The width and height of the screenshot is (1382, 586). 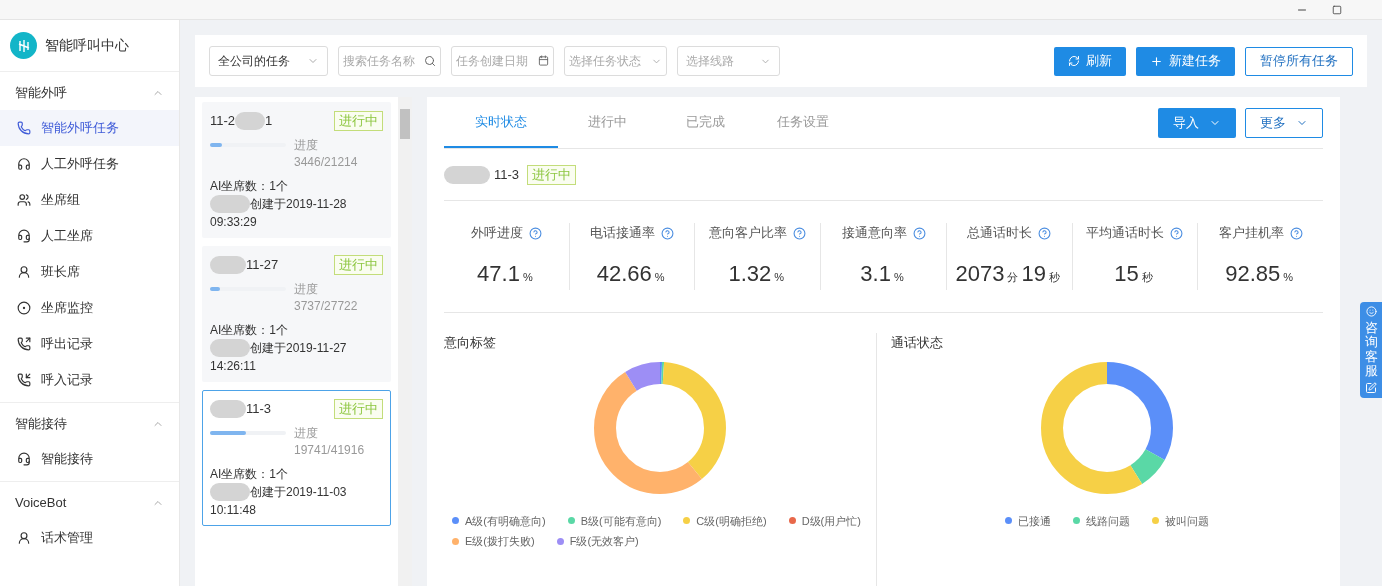 What do you see at coordinates (259, 409) in the screenshot?
I see `task-title: 11-3` at bounding box center [259, 409].